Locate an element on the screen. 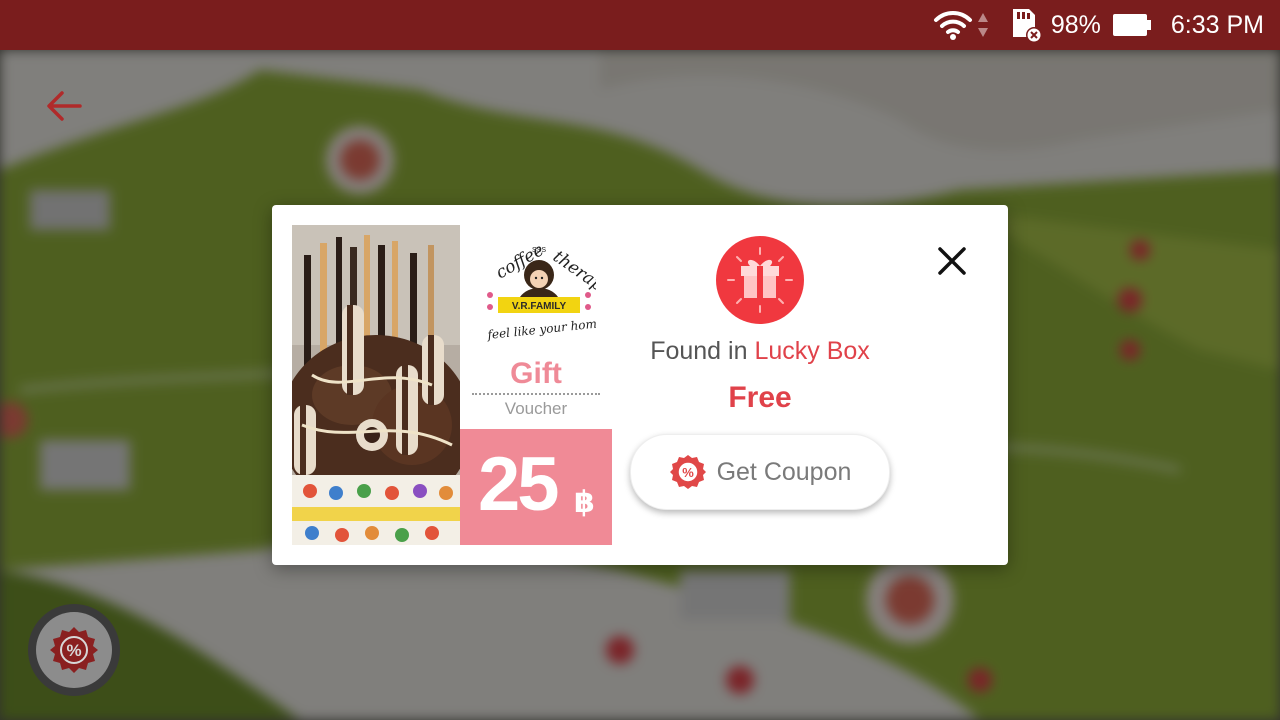  get-coupon-button: % Get Coupon is located at coordinates (760, 472).